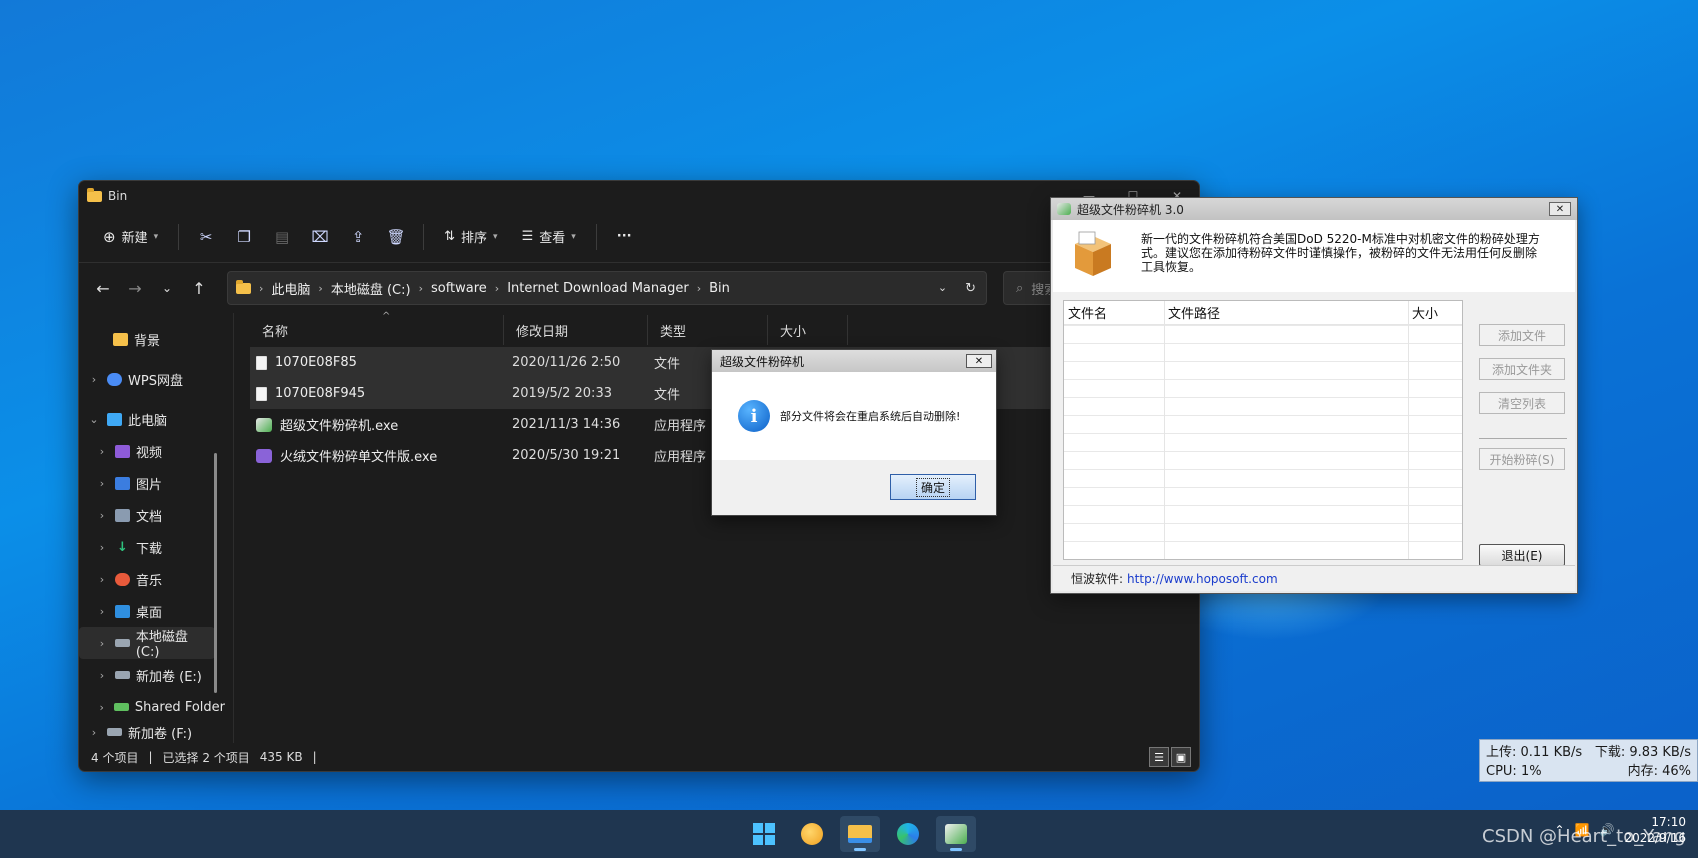 Image resolution: width=1698 pixels, height=858 pixels. I want to click on trash-icon: 🗑, so click(396, 236).